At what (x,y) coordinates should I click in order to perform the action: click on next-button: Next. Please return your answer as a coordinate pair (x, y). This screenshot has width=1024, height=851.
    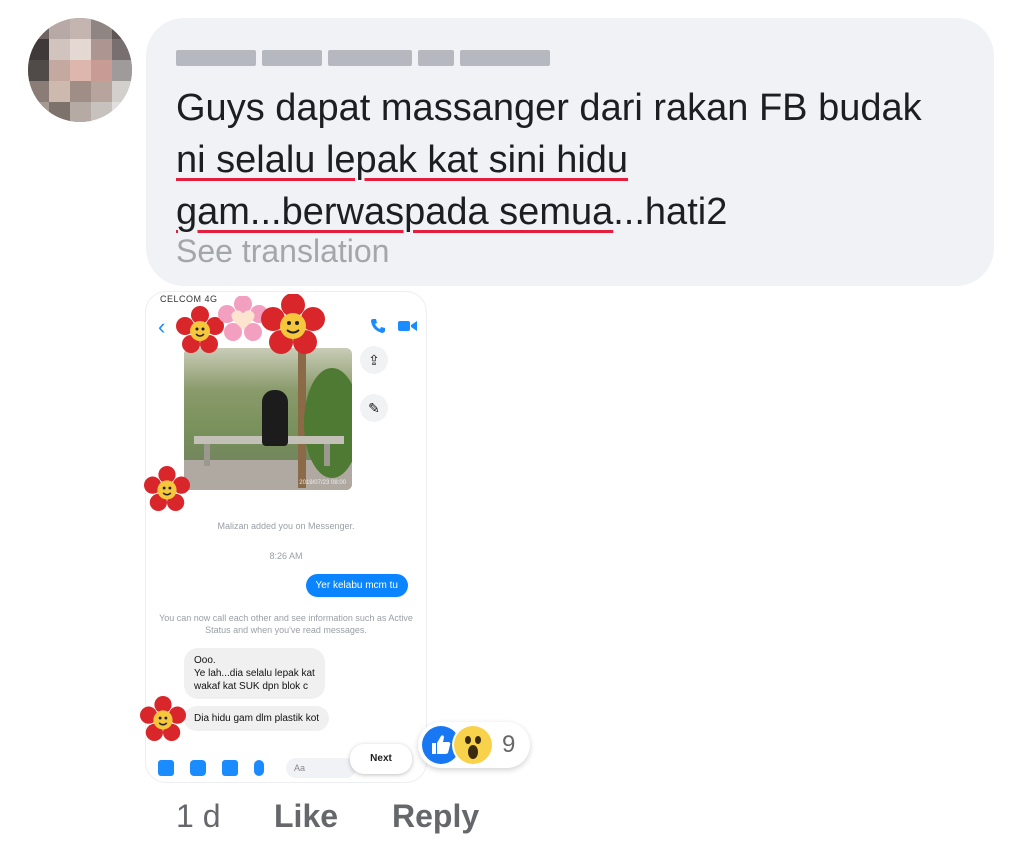
    Looking at the image, I should click on (381, 759).